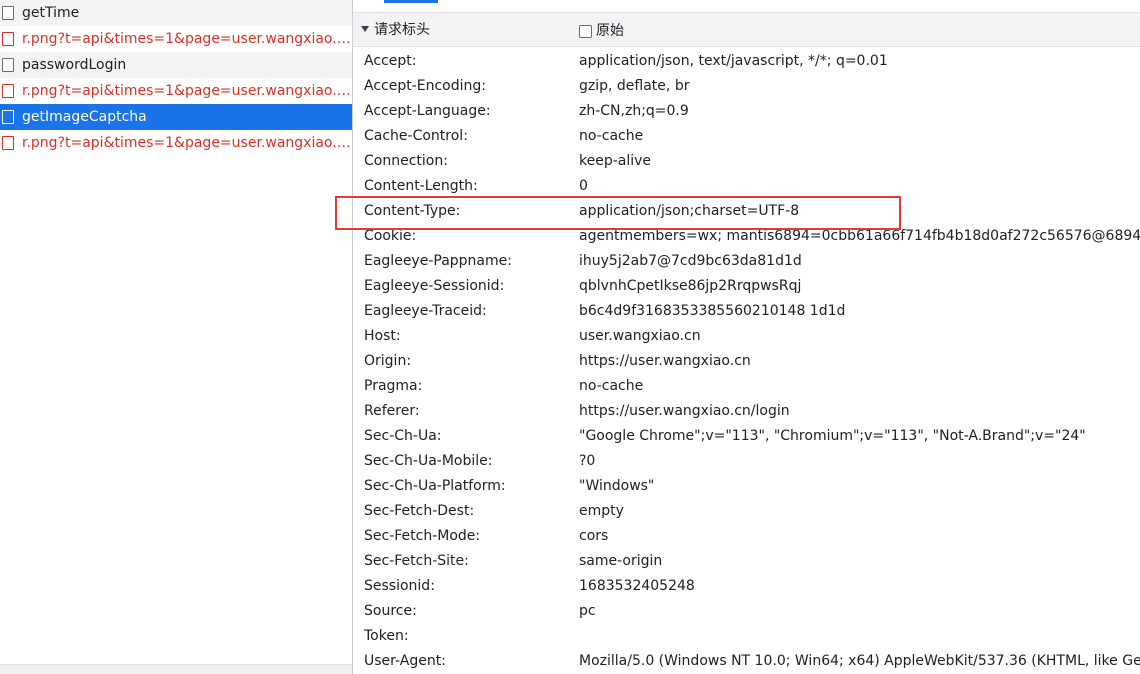  What do you see at coordinates (746, 111) in the screenshot?
I see `header-row: Accept-Language: zh-CN,zh;q=0.9` at bounding box center [746, 111].